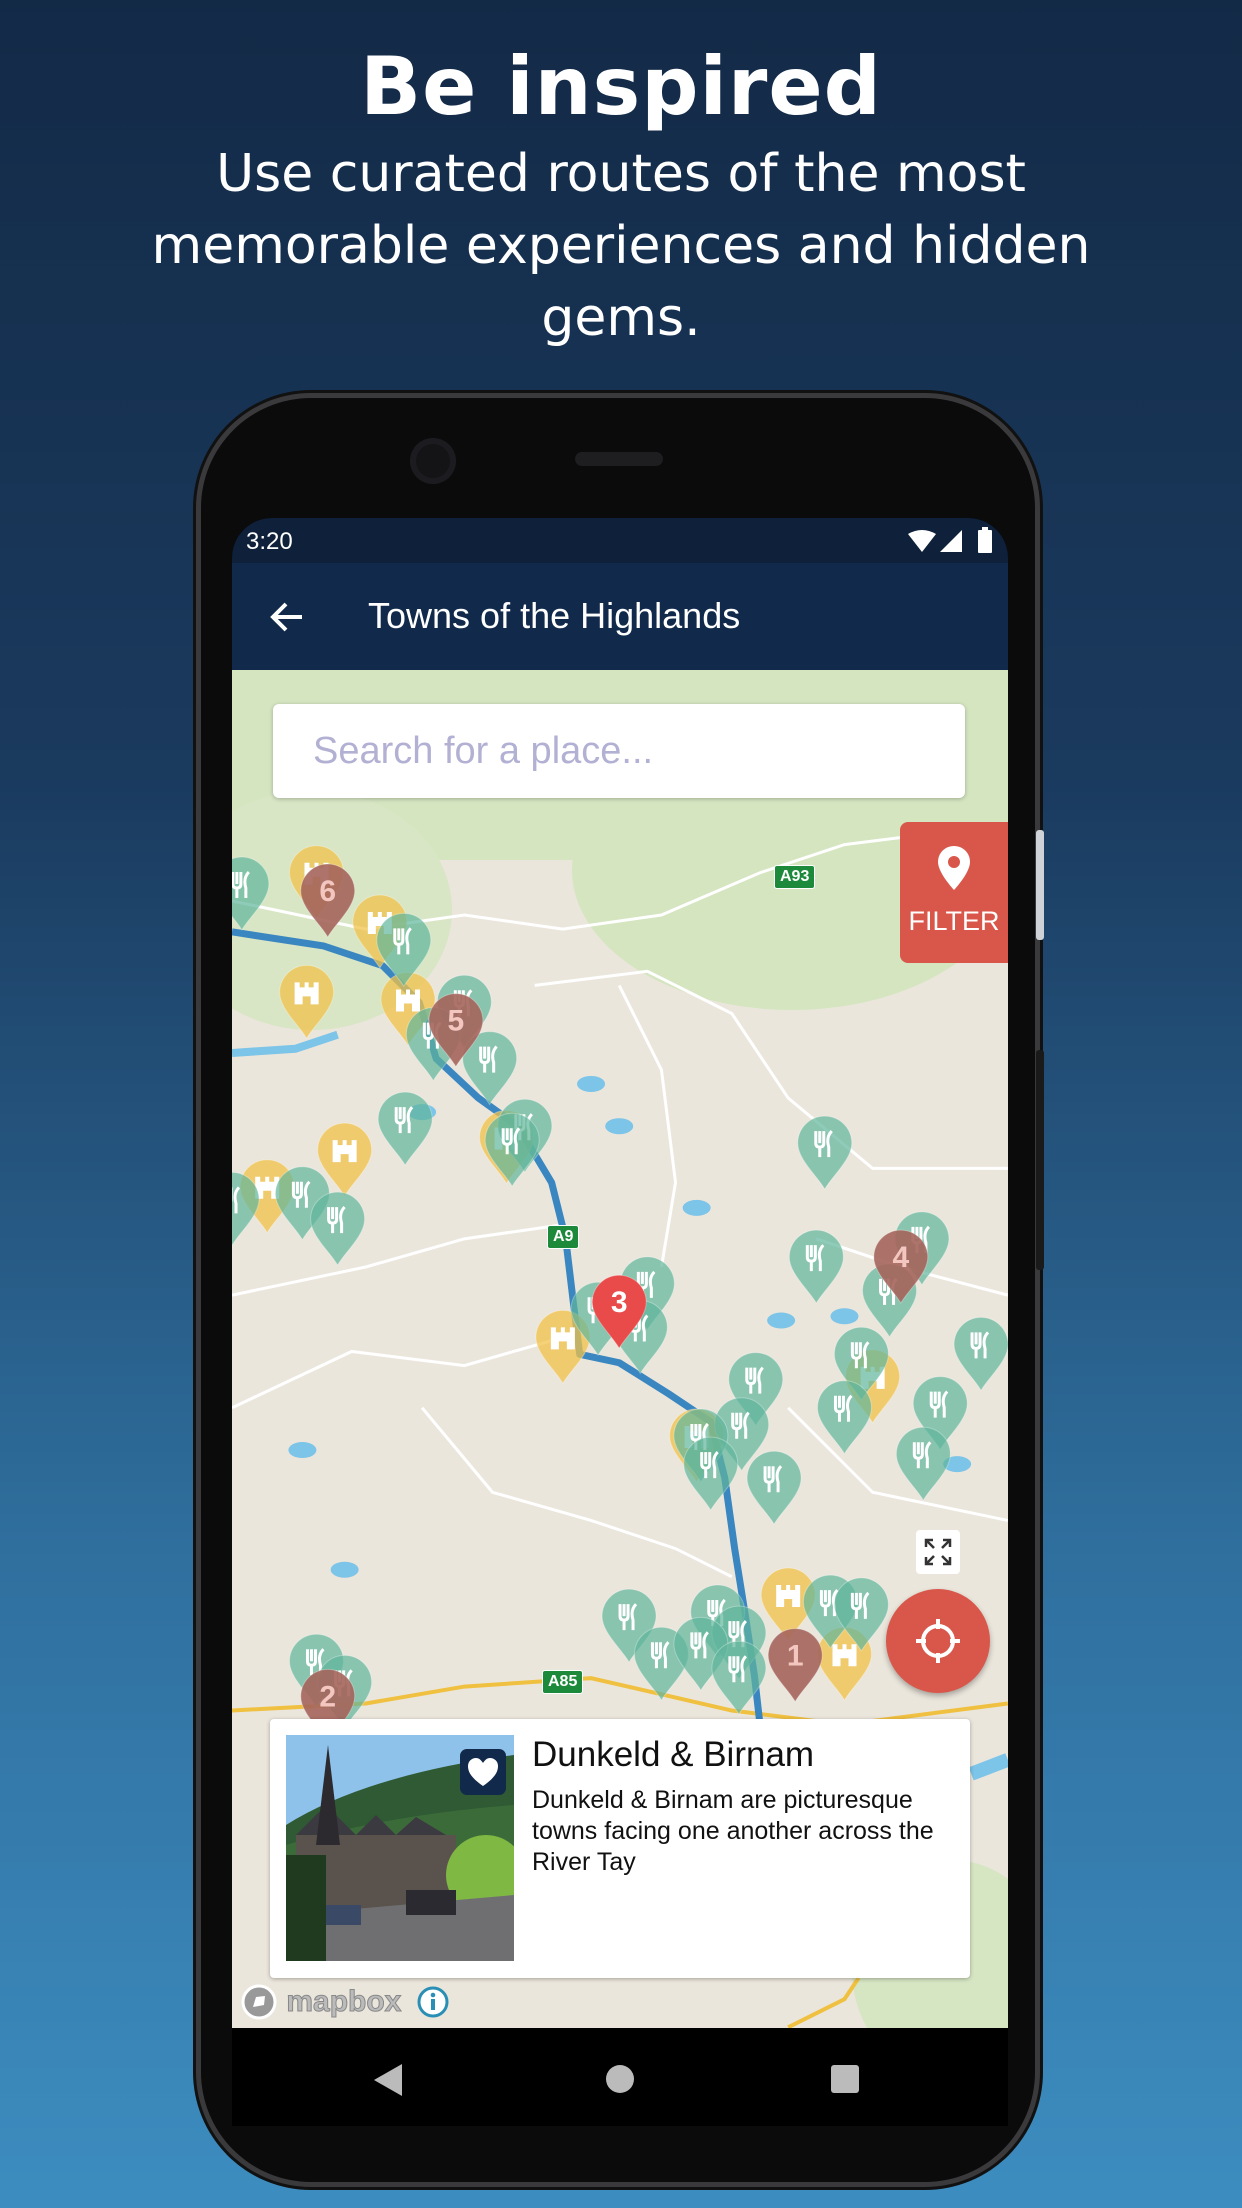  Describe the element at coordinates (269, 541) in the screenshot. I see `status-time: 3:20` at that location.